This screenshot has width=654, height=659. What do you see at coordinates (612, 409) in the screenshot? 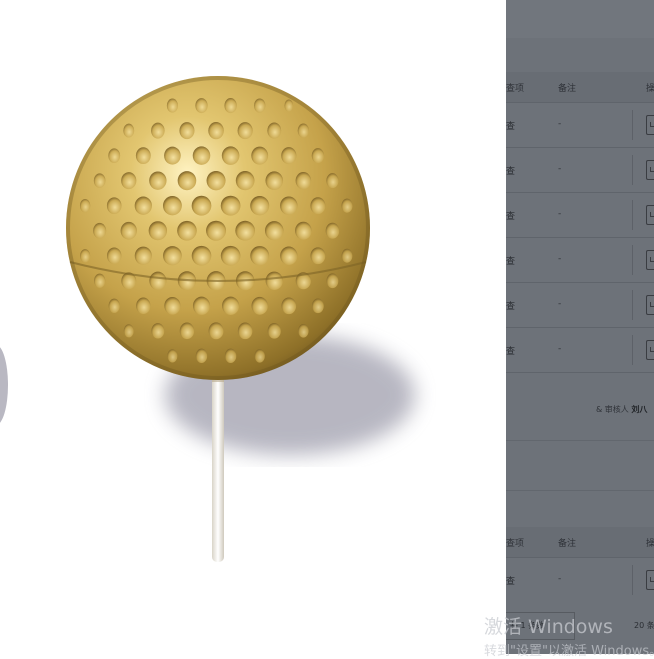
I see `reviewer-label: & 审核人` at bounding box center [612, 409].